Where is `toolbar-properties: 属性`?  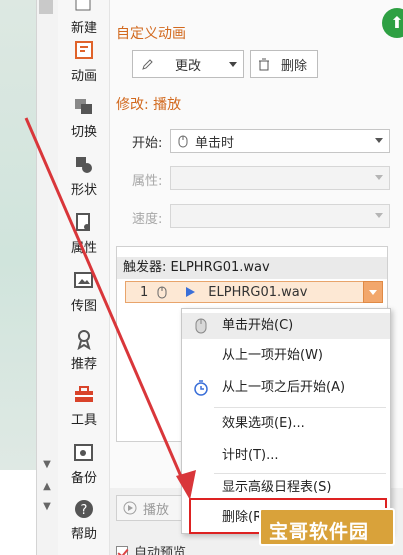
toolbar-properties: 属性 is located at coordinates (84, 241).